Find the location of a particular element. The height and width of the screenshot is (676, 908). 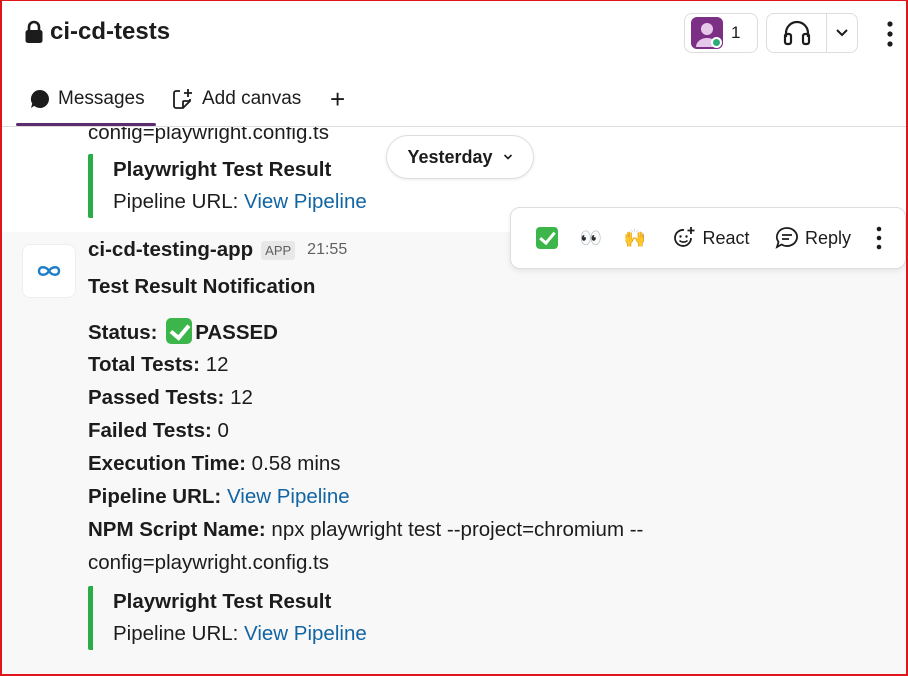

field-value: 0 is located at coordinates (223, 430).